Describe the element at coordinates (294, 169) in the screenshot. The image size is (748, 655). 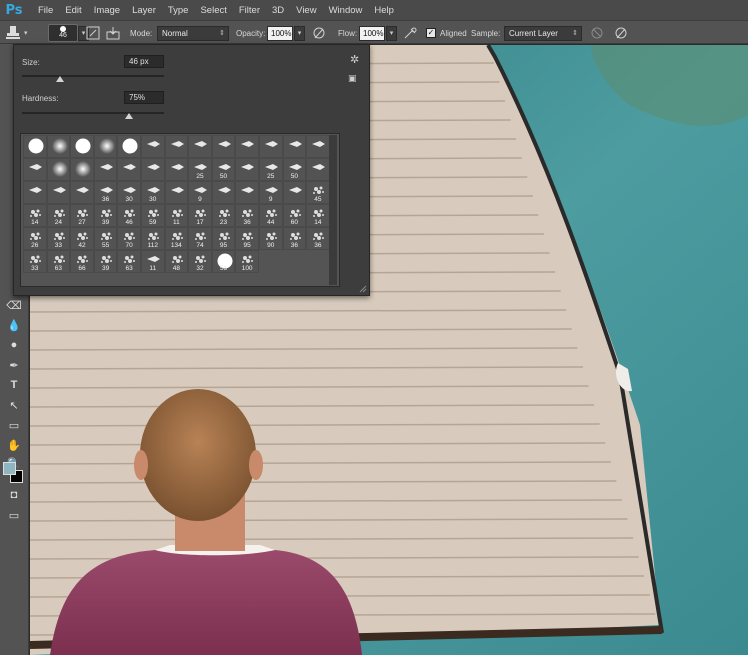
I see `brush-preset-item: 50` at that location.